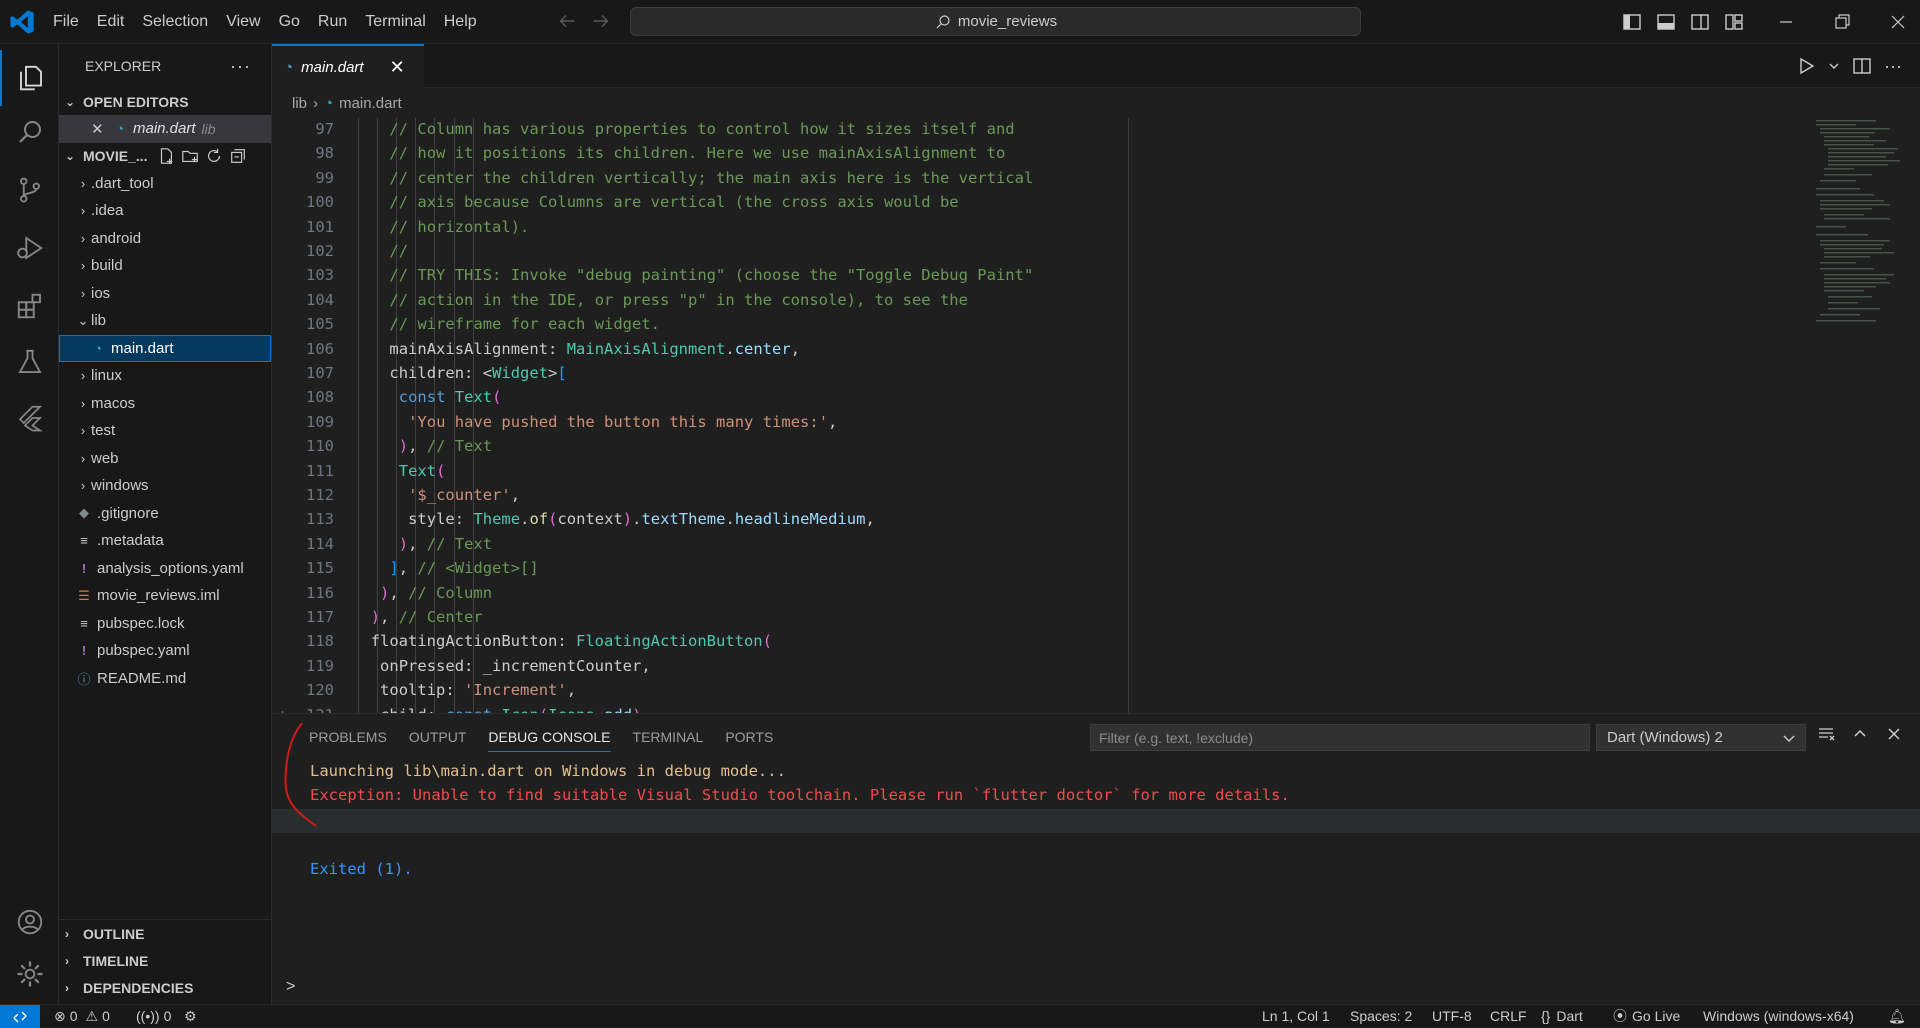 The image size is (1920, 1028). Describe the element at coordinates (1862, 66) in the screenshot. I see `split-editor-icon` at that location.